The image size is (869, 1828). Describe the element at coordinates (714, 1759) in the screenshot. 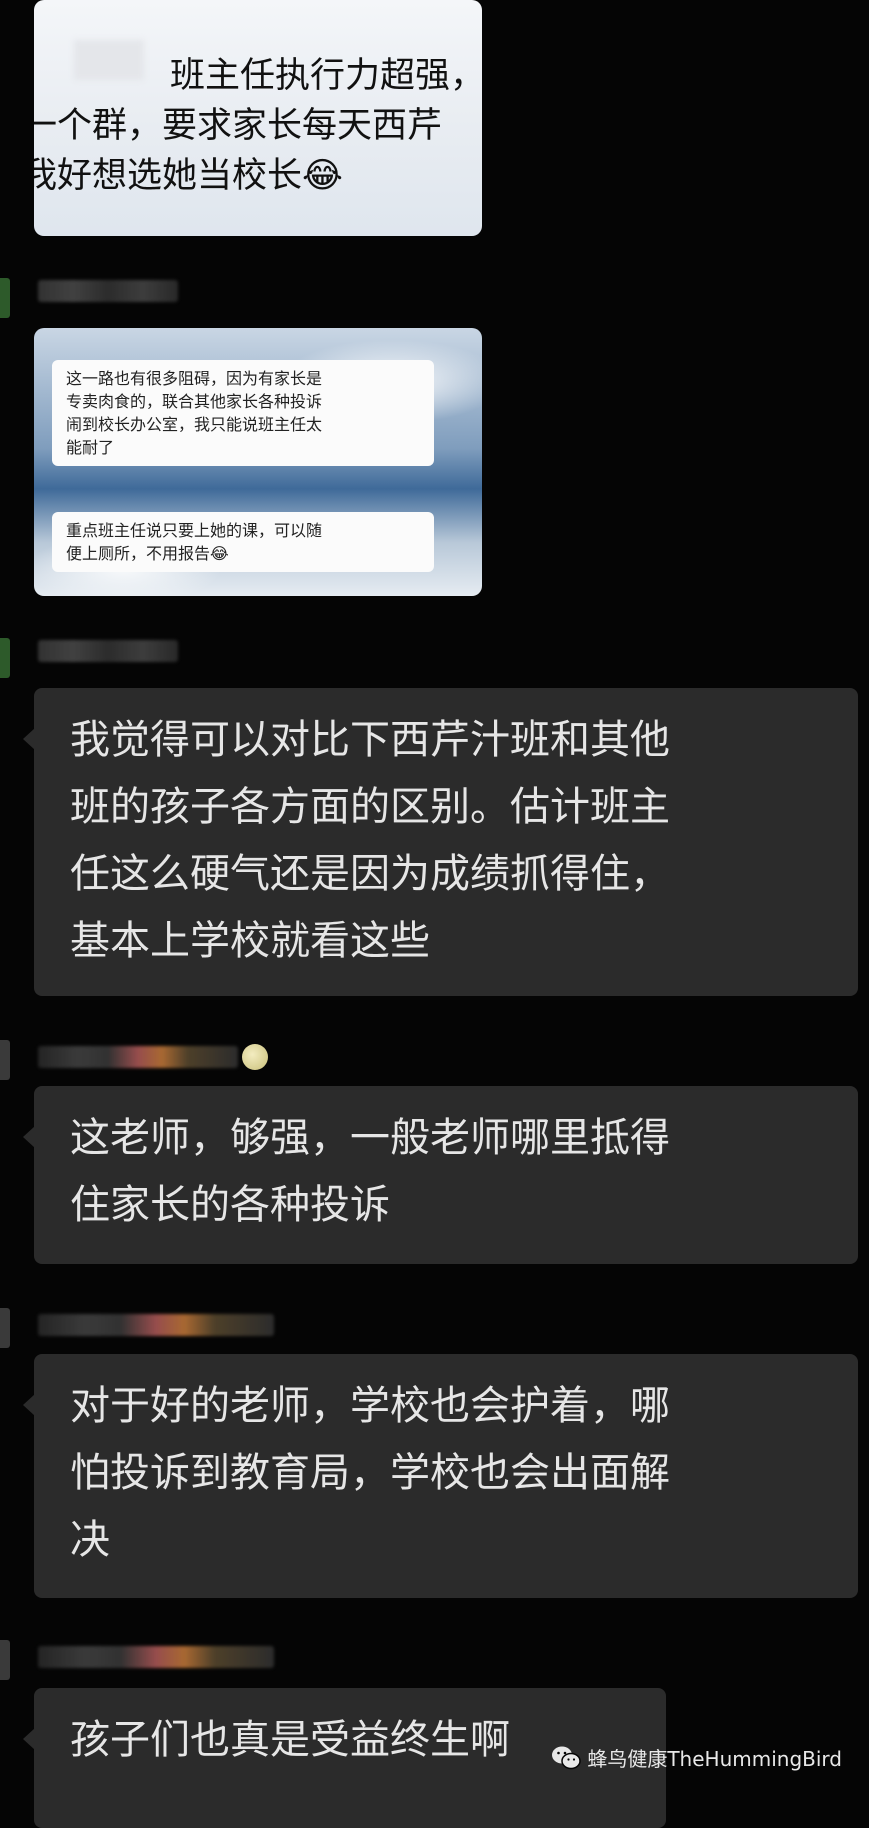

I see `watermark-text: 蜂鸟健康TheHummingBird` at that location.